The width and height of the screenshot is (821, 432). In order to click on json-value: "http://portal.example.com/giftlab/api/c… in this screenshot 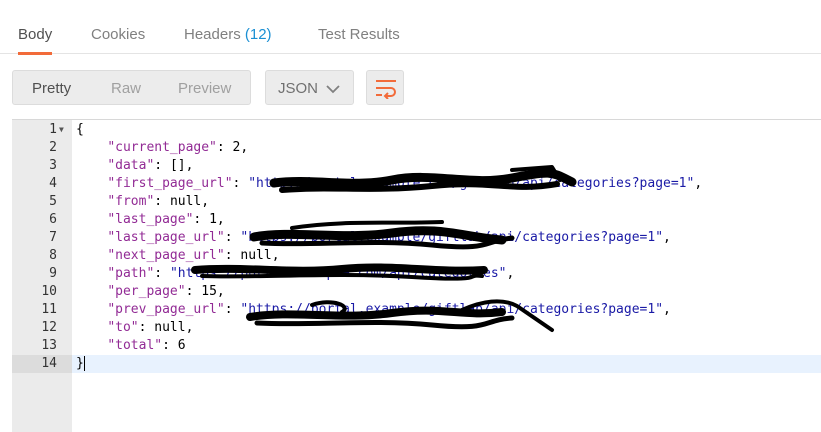, I will do `click(471, 183)`.